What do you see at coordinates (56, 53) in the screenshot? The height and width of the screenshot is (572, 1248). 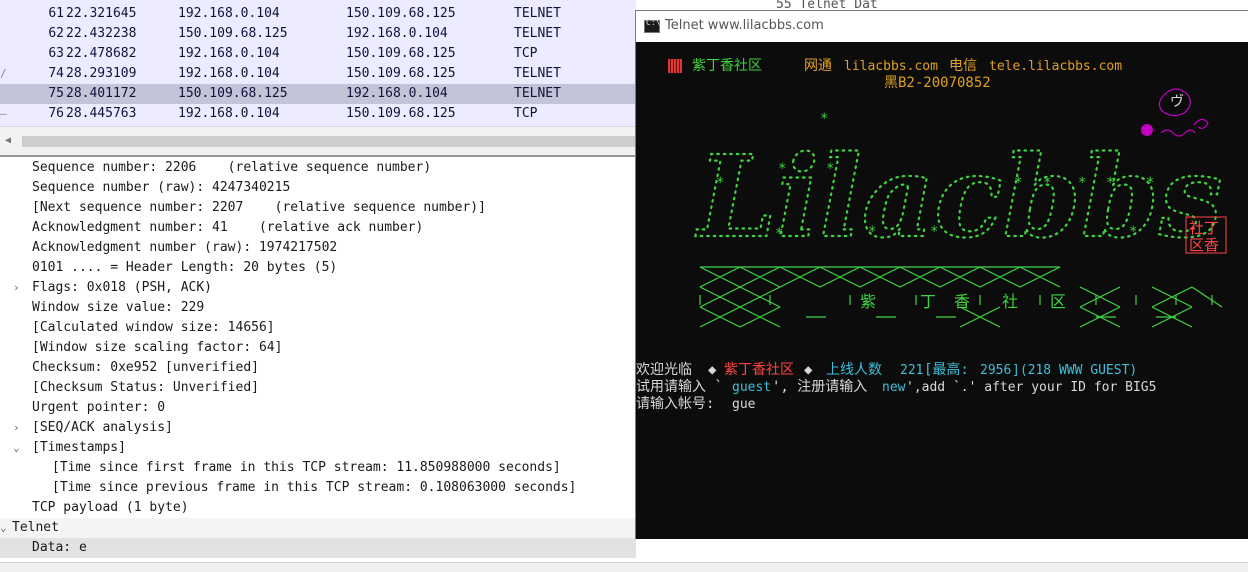 I see `packet-number: 63` at bounding box center [56, 53].